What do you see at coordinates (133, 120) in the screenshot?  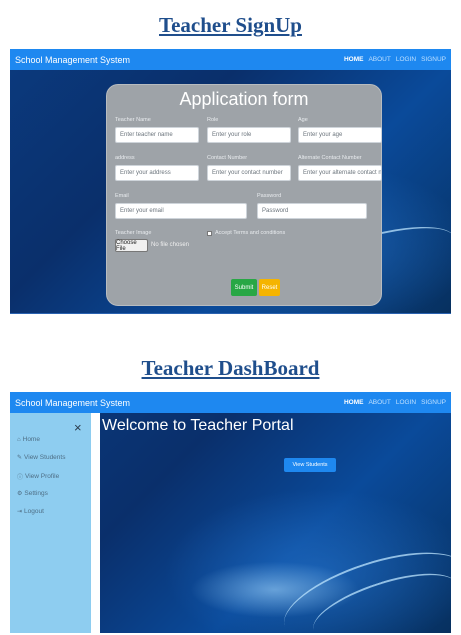 I see `teacher-name-label: Teacher Name` at bounding box center [133, 120].